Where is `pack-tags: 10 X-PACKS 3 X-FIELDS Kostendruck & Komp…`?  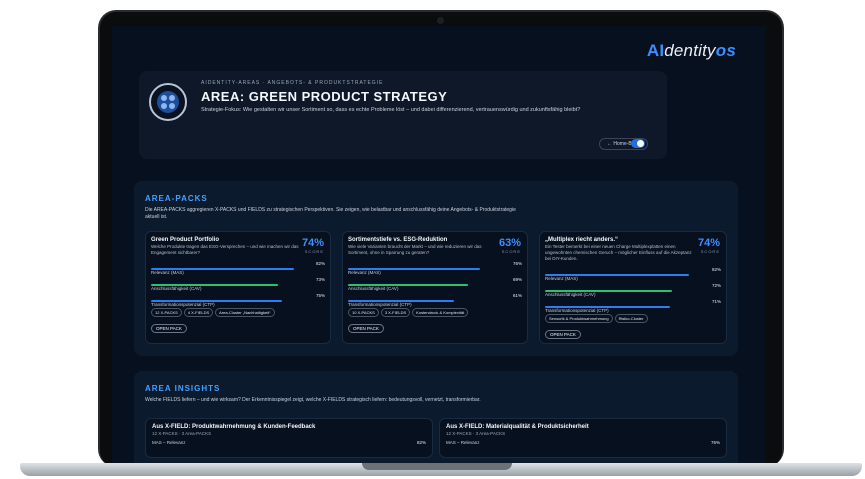 pack-tags: 10 X-PACKS 3 X-FIELDS Kostendruck & Komp… is located at coordinates (435, 312).